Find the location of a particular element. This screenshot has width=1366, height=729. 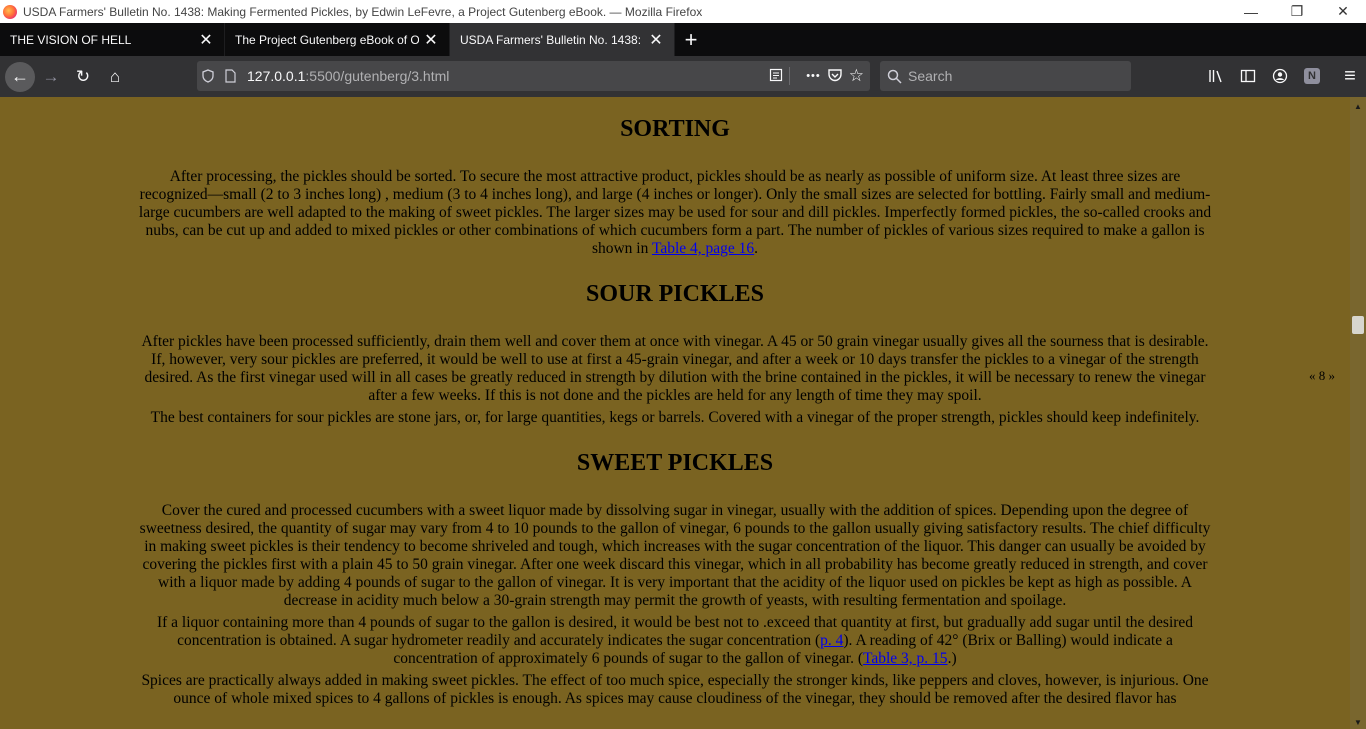

link-p-4: p. 4 is located at coordinates (831, 640).